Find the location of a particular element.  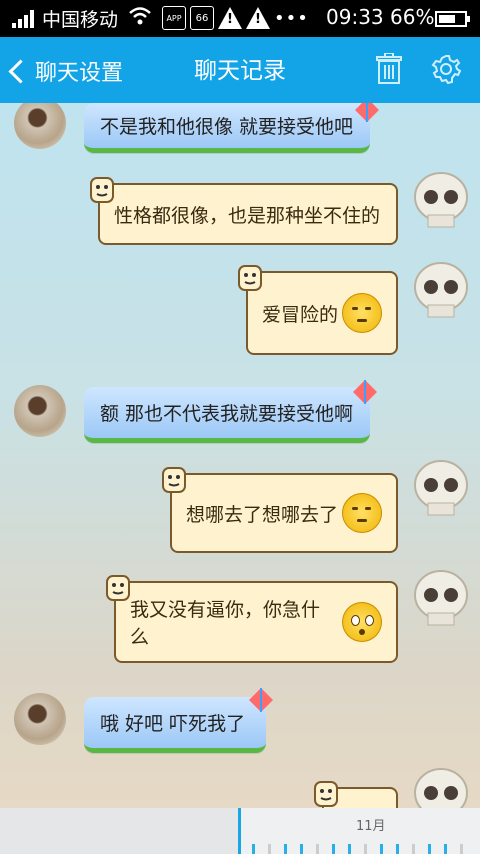

unamused-emoji-icon is located at coordinates (362, 513).